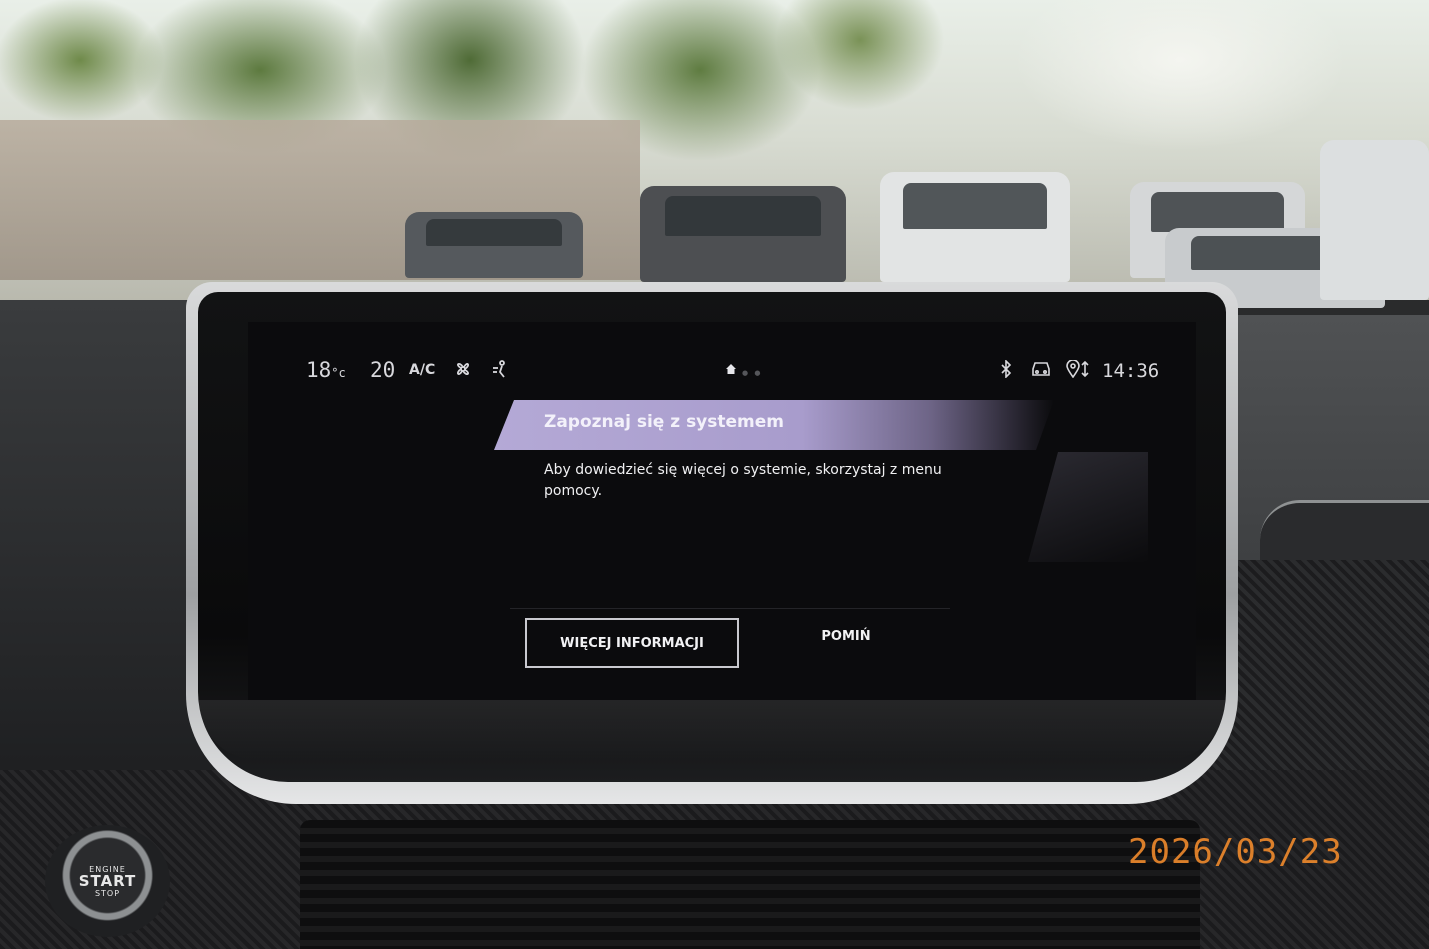 Image resolution: width=1429 pixels, height=949 pixels. I want to click on airflow-icon, so click(500, 371).